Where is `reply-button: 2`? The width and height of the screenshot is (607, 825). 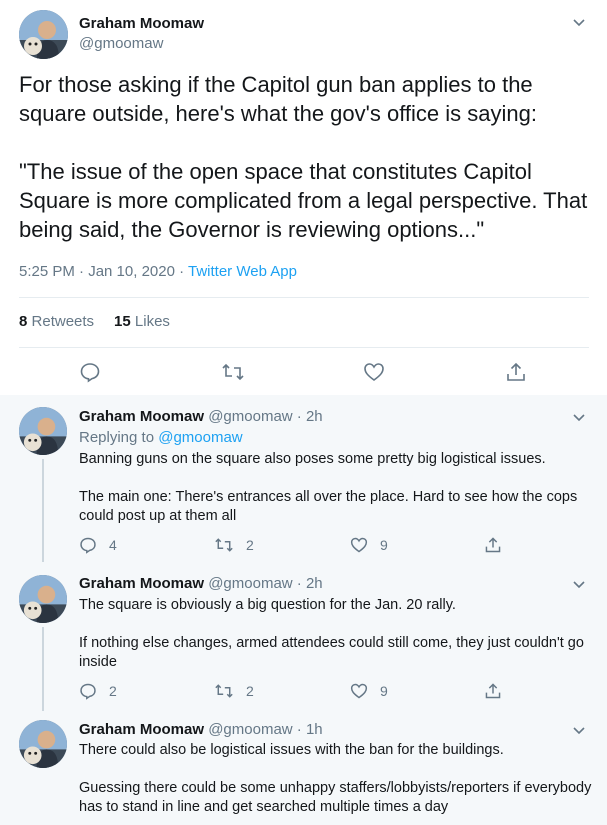
reply-button: 2 is located at coordinates (98, 691).